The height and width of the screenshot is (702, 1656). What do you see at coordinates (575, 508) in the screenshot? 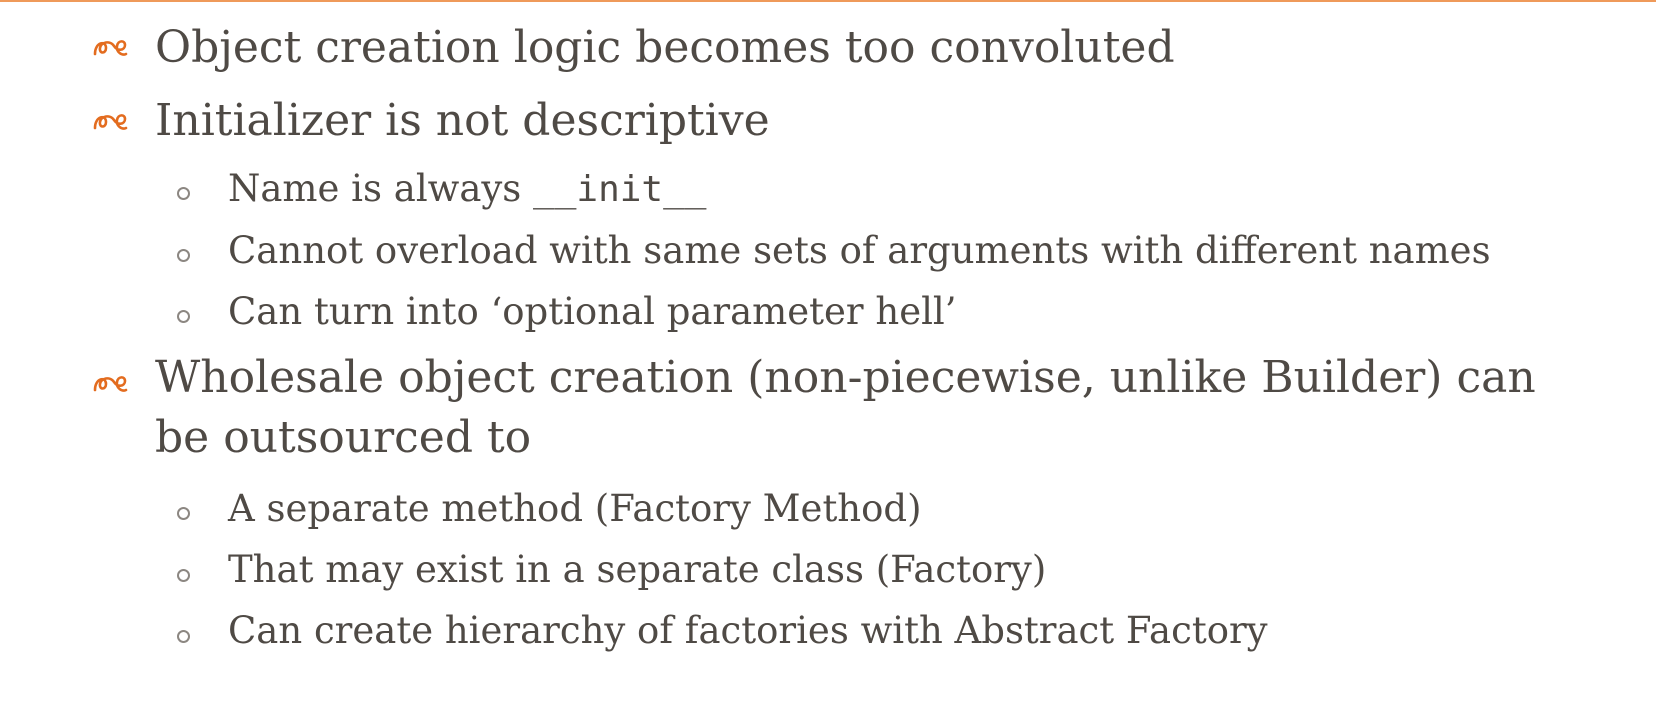
I see `subitem-factory-method: A separate method (Factory Method)` at bounding box center [575, 508].